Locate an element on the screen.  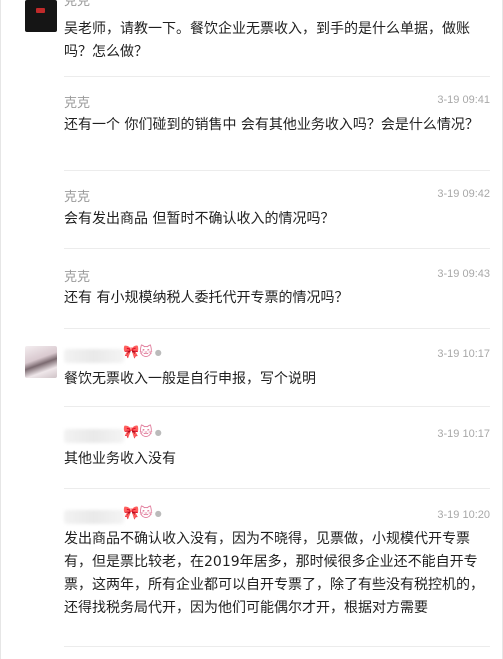
message-text: 其他业务收入没有 is located at coordinates (120, 459).